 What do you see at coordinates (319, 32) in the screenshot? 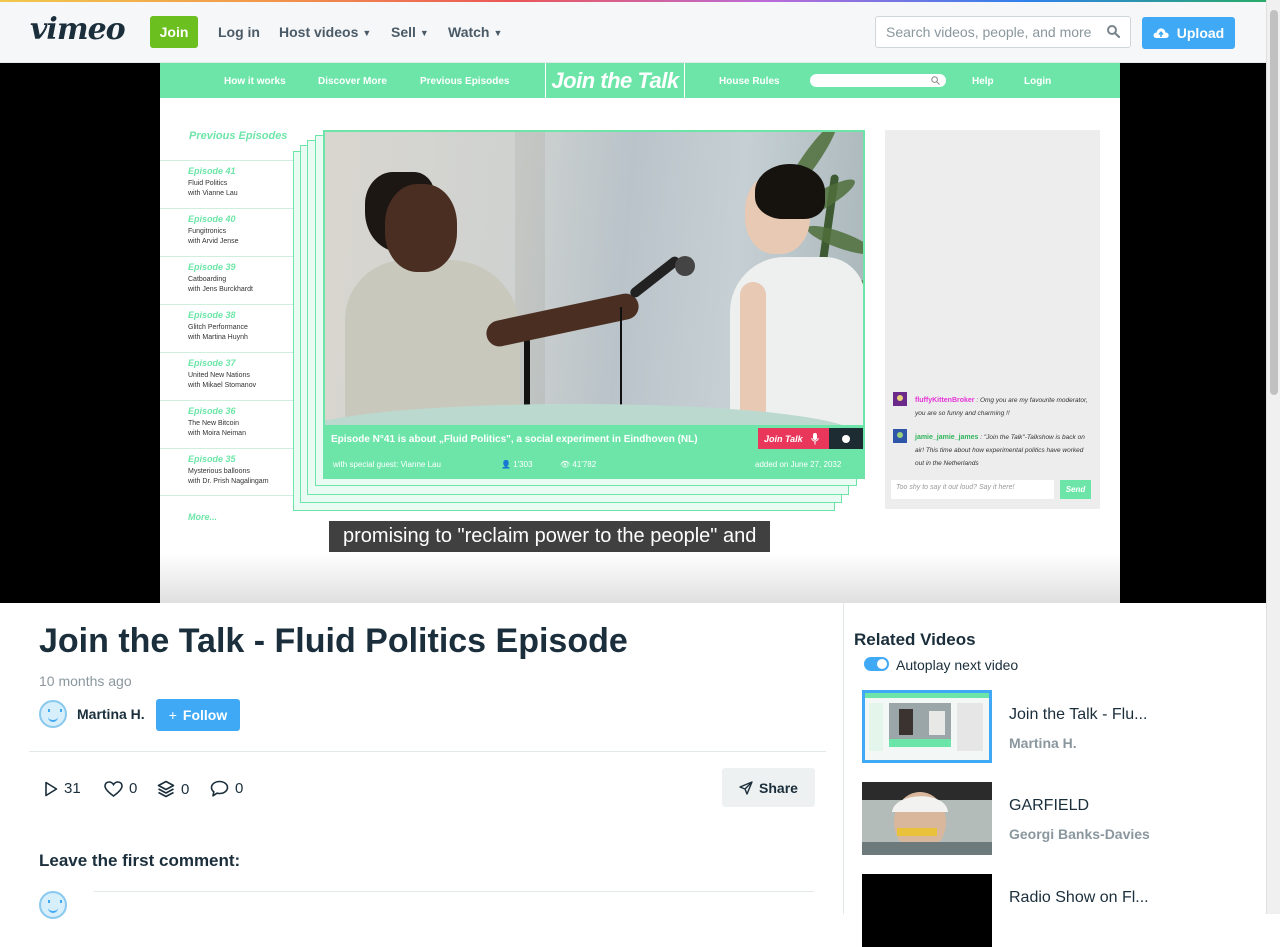
I see `nav-host-videos-label: Host videos` at bounding box center [319, 32].